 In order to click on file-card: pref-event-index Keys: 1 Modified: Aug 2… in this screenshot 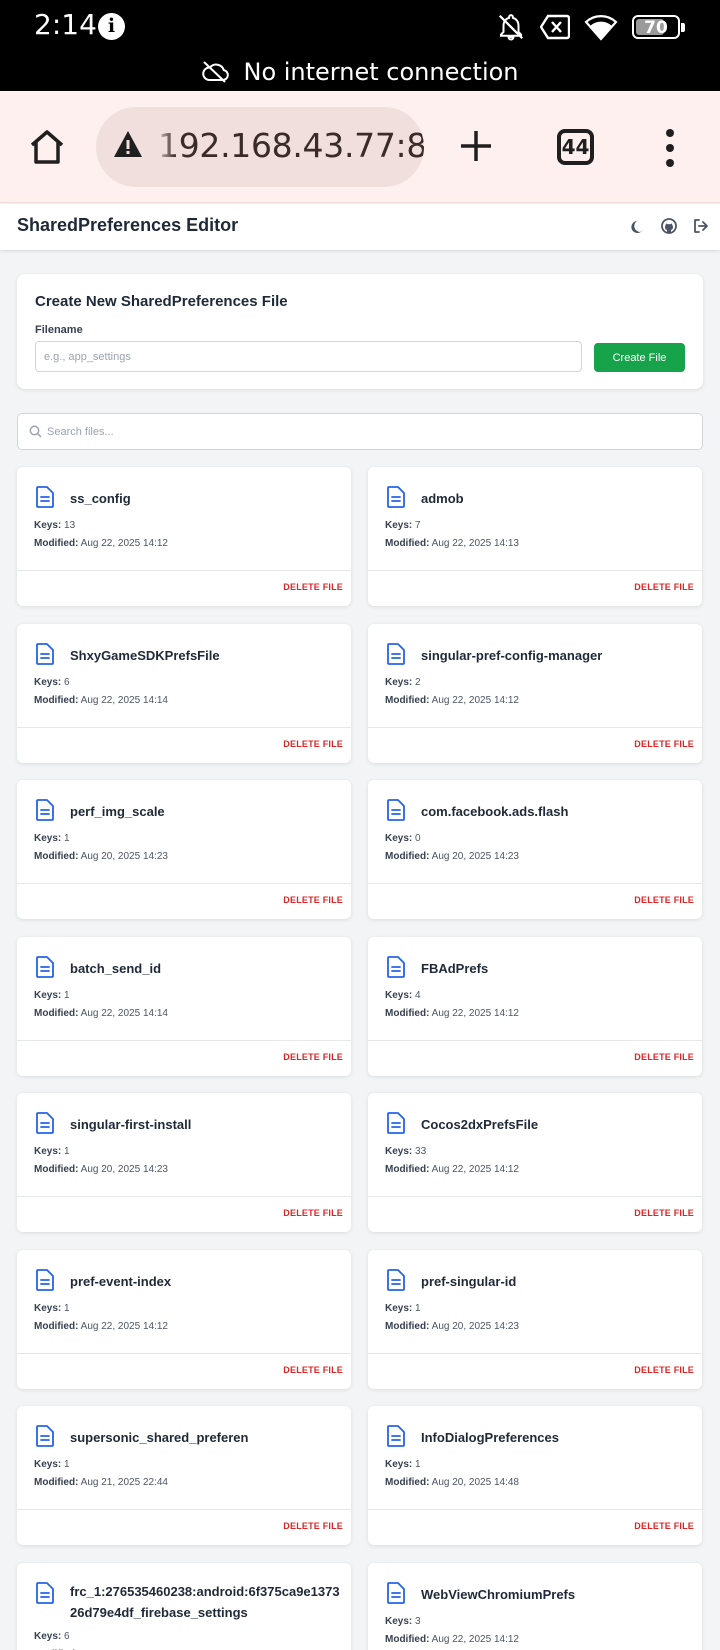, I will do `click(184, 1319)`.